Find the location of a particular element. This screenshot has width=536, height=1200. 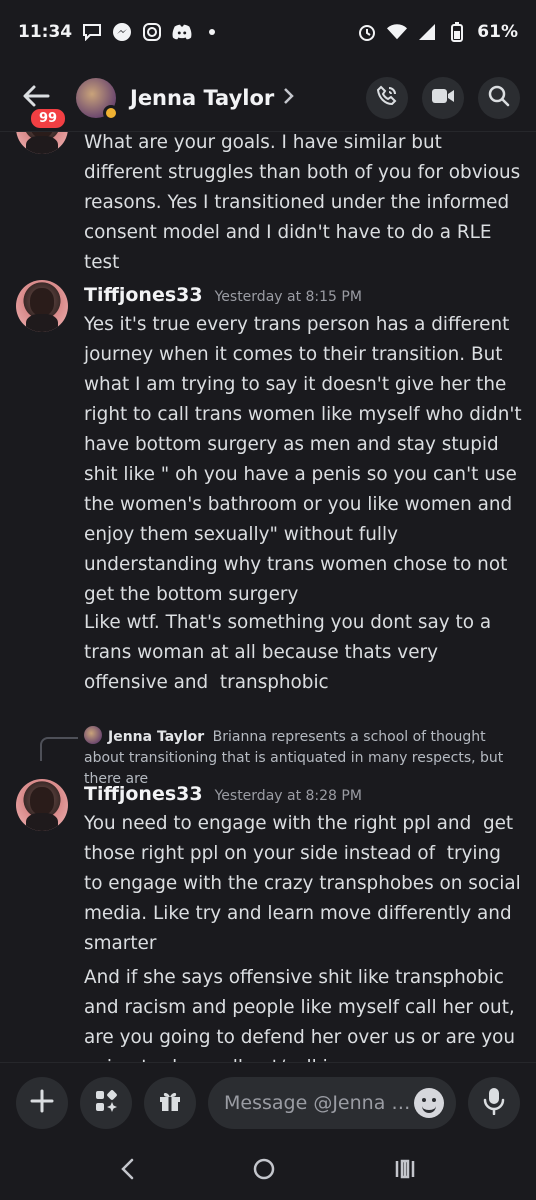

gift-button is located at coordinates (170, 1102).